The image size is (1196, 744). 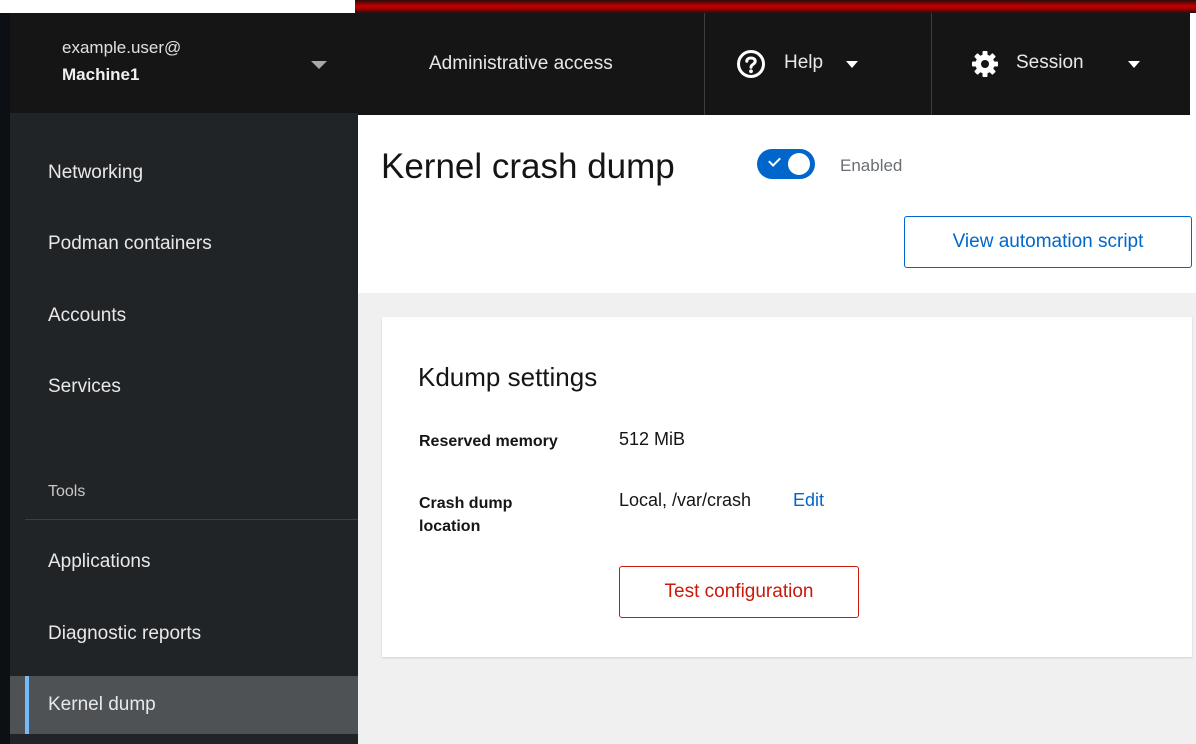 I want to click on test-configuration-button: Test configuration, so click(x=739, y=592).